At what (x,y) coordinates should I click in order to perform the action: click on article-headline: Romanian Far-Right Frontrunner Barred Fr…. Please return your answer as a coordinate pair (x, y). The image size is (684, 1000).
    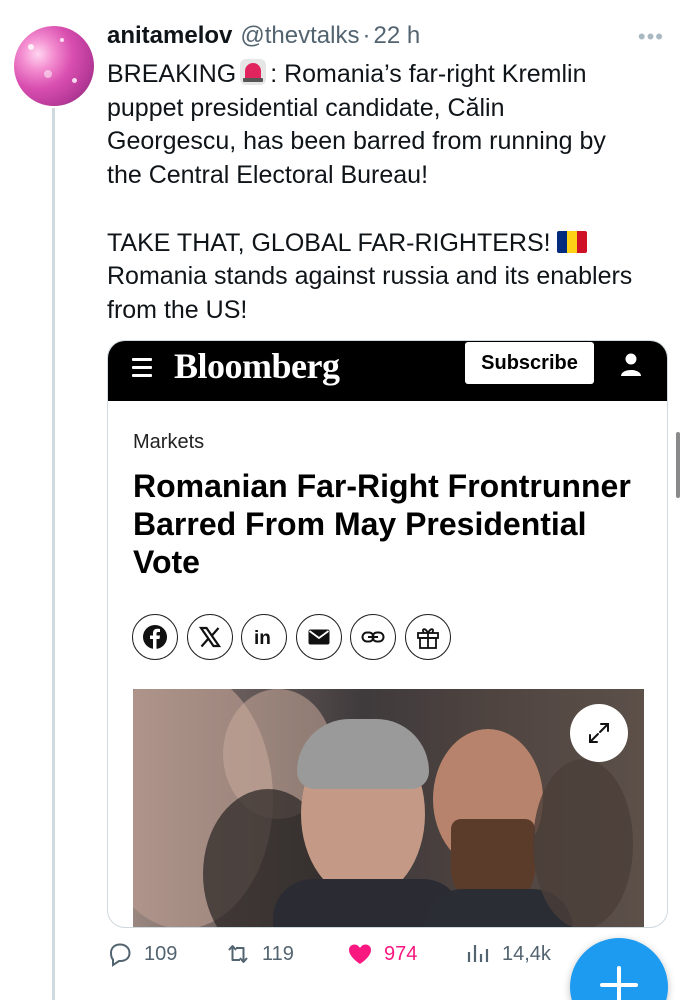
    Looking at the image, I should click on (393, 524).